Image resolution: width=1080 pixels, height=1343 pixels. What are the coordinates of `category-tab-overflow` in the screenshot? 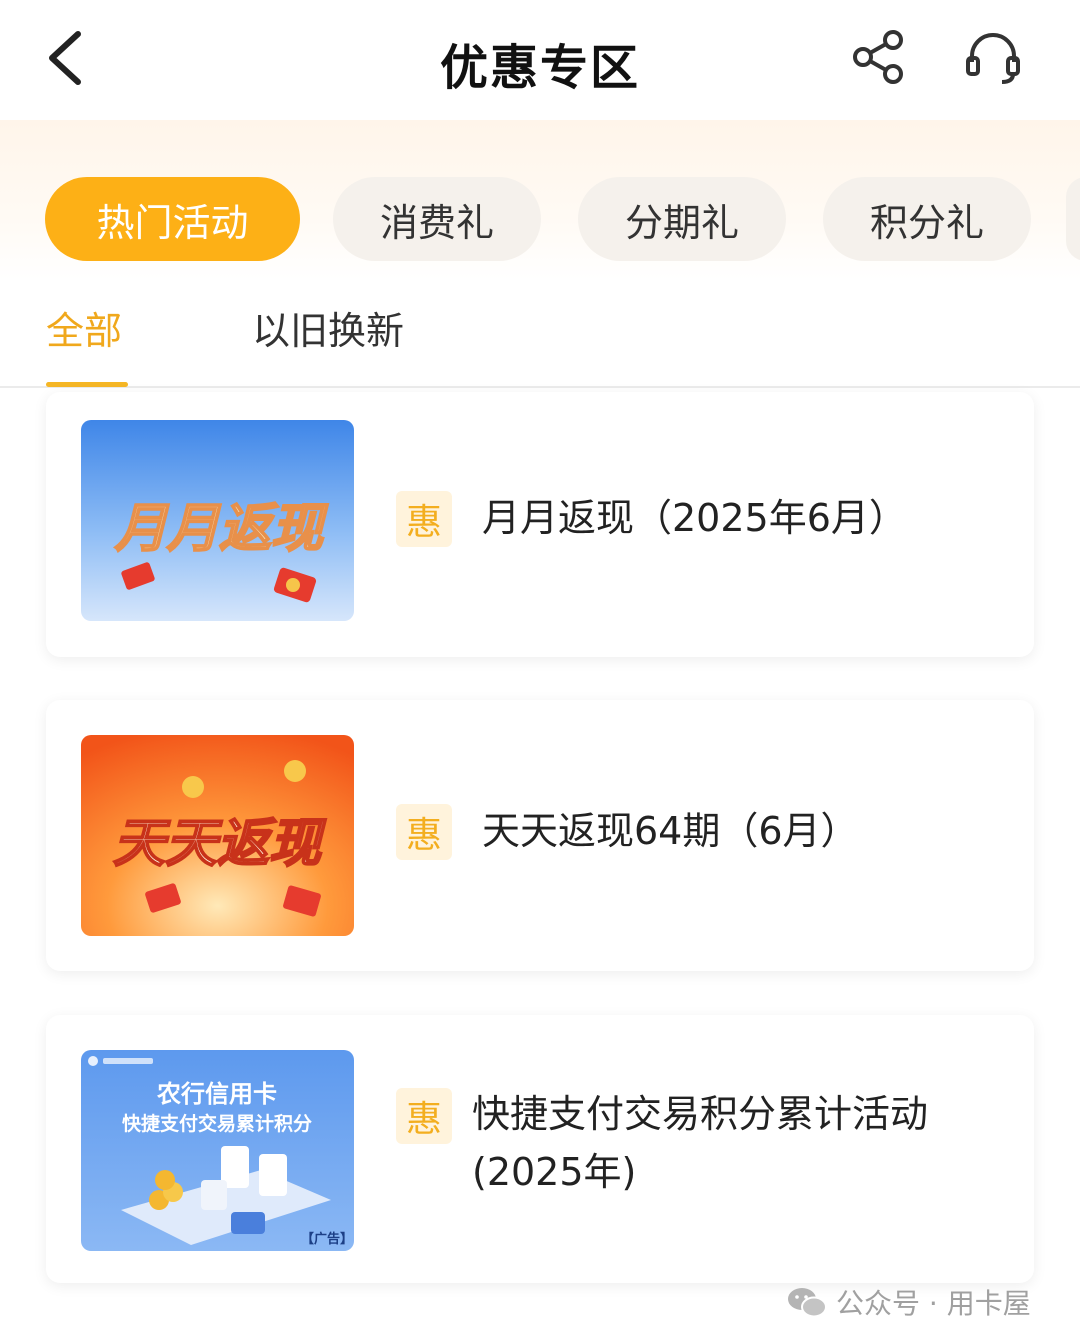 It's located at (1073, 219).